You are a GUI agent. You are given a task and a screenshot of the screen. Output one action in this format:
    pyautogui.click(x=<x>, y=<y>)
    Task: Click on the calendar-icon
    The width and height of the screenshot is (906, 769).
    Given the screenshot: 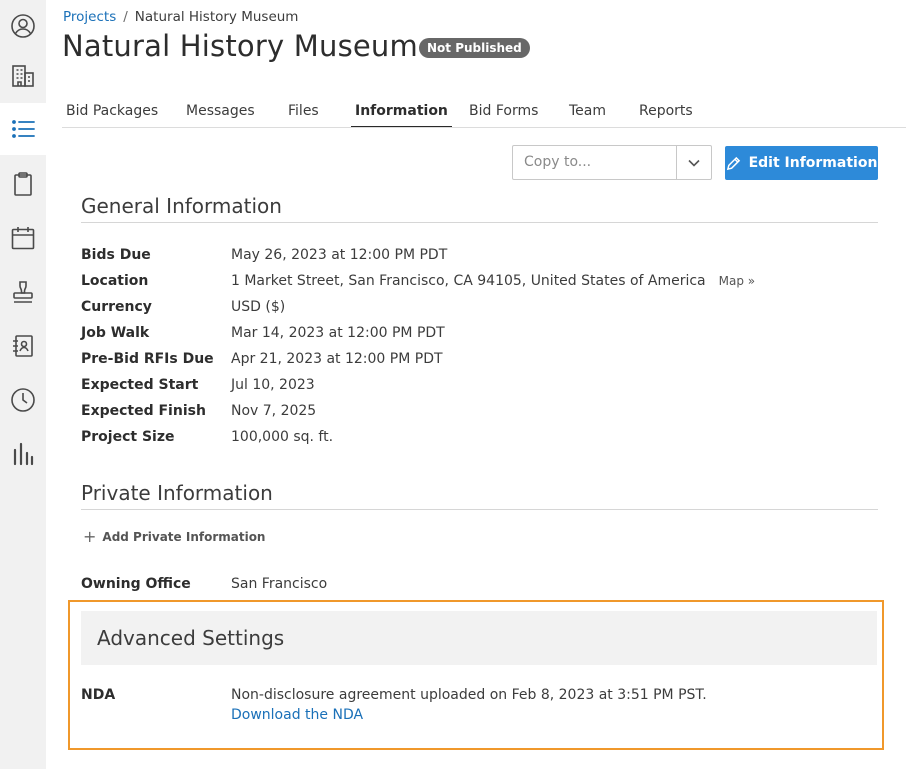 What is the action you would take?
    pyautogui.click(x=23, y=238)
    